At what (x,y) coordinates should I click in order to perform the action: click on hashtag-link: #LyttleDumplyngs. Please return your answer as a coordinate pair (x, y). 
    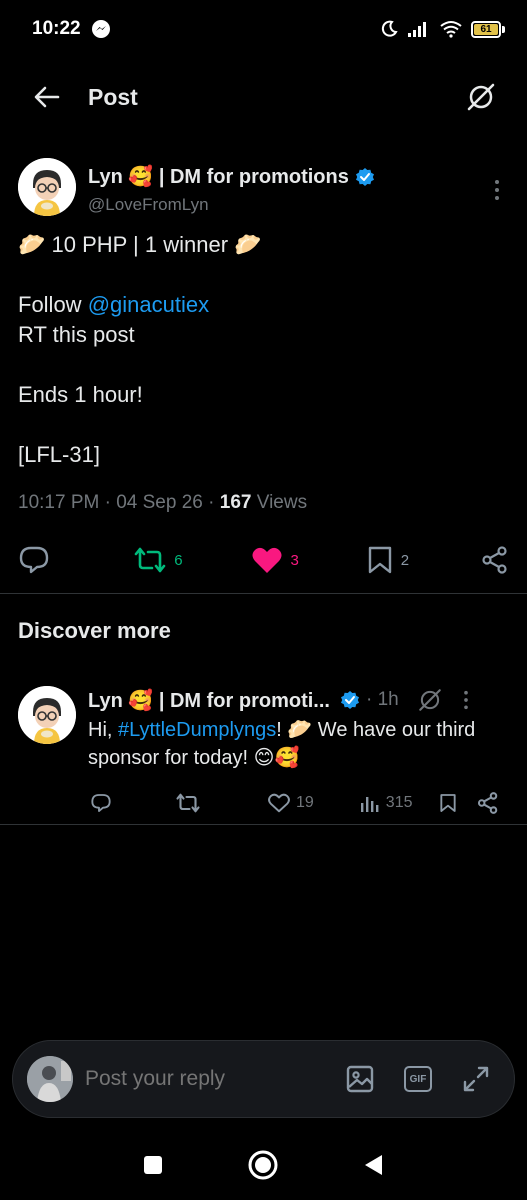
    Looking at the image, I should click on (197, 730).